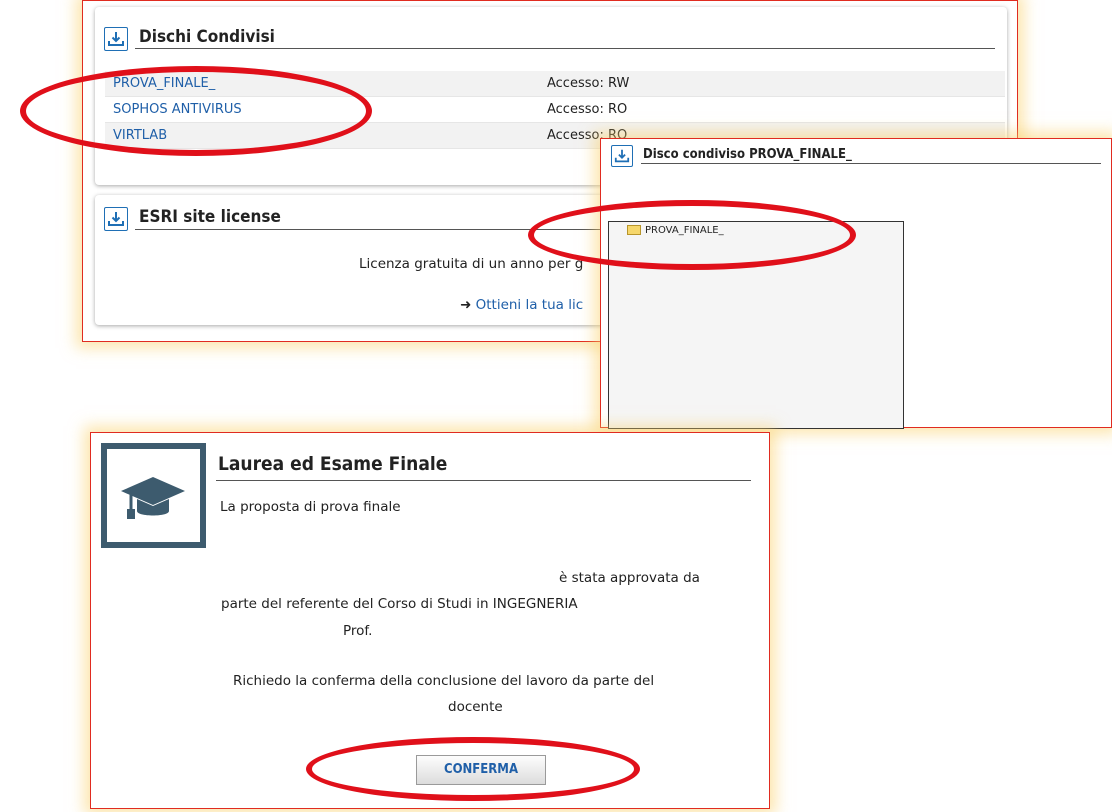 The width and height of the screenshot is (1112, 812). Describe the element at coordinates (177, 110) in the screenshot. I see `disk-link-sophos-antivirus: SOPHOS ANTIVIRUS` at that location.